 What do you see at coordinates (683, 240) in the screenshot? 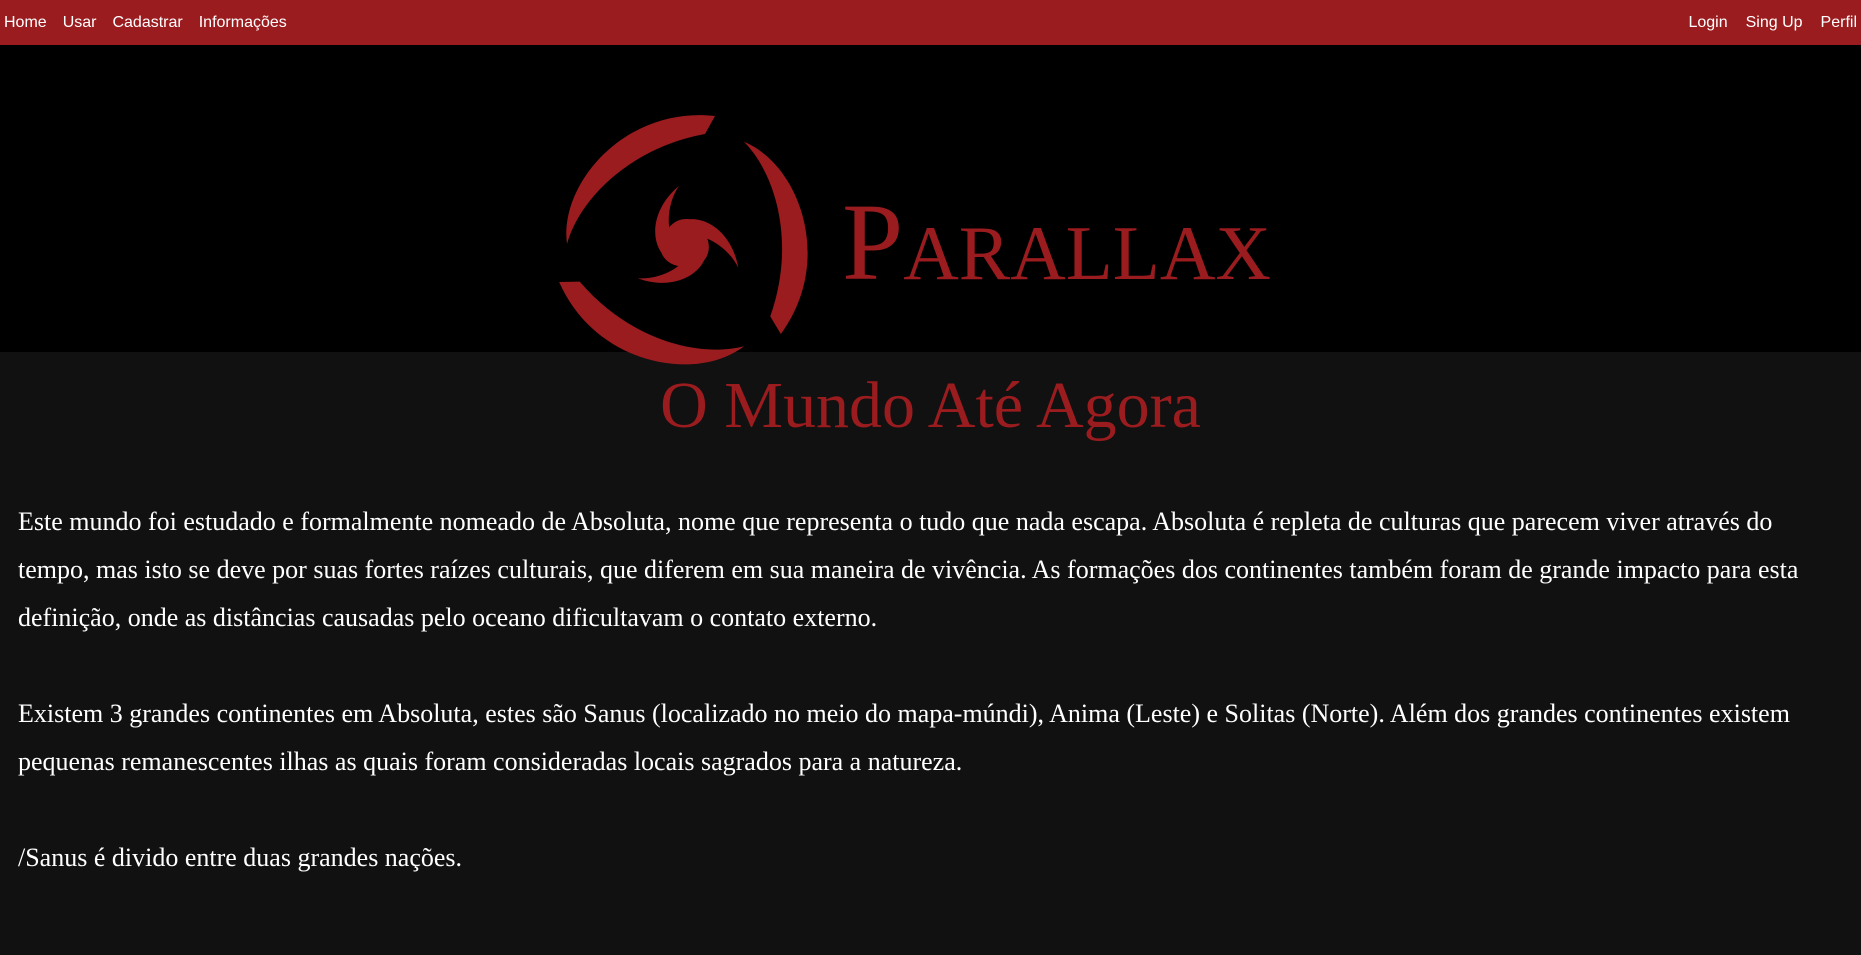
I see `triquetra-icon` at bounding box center [683, 240].